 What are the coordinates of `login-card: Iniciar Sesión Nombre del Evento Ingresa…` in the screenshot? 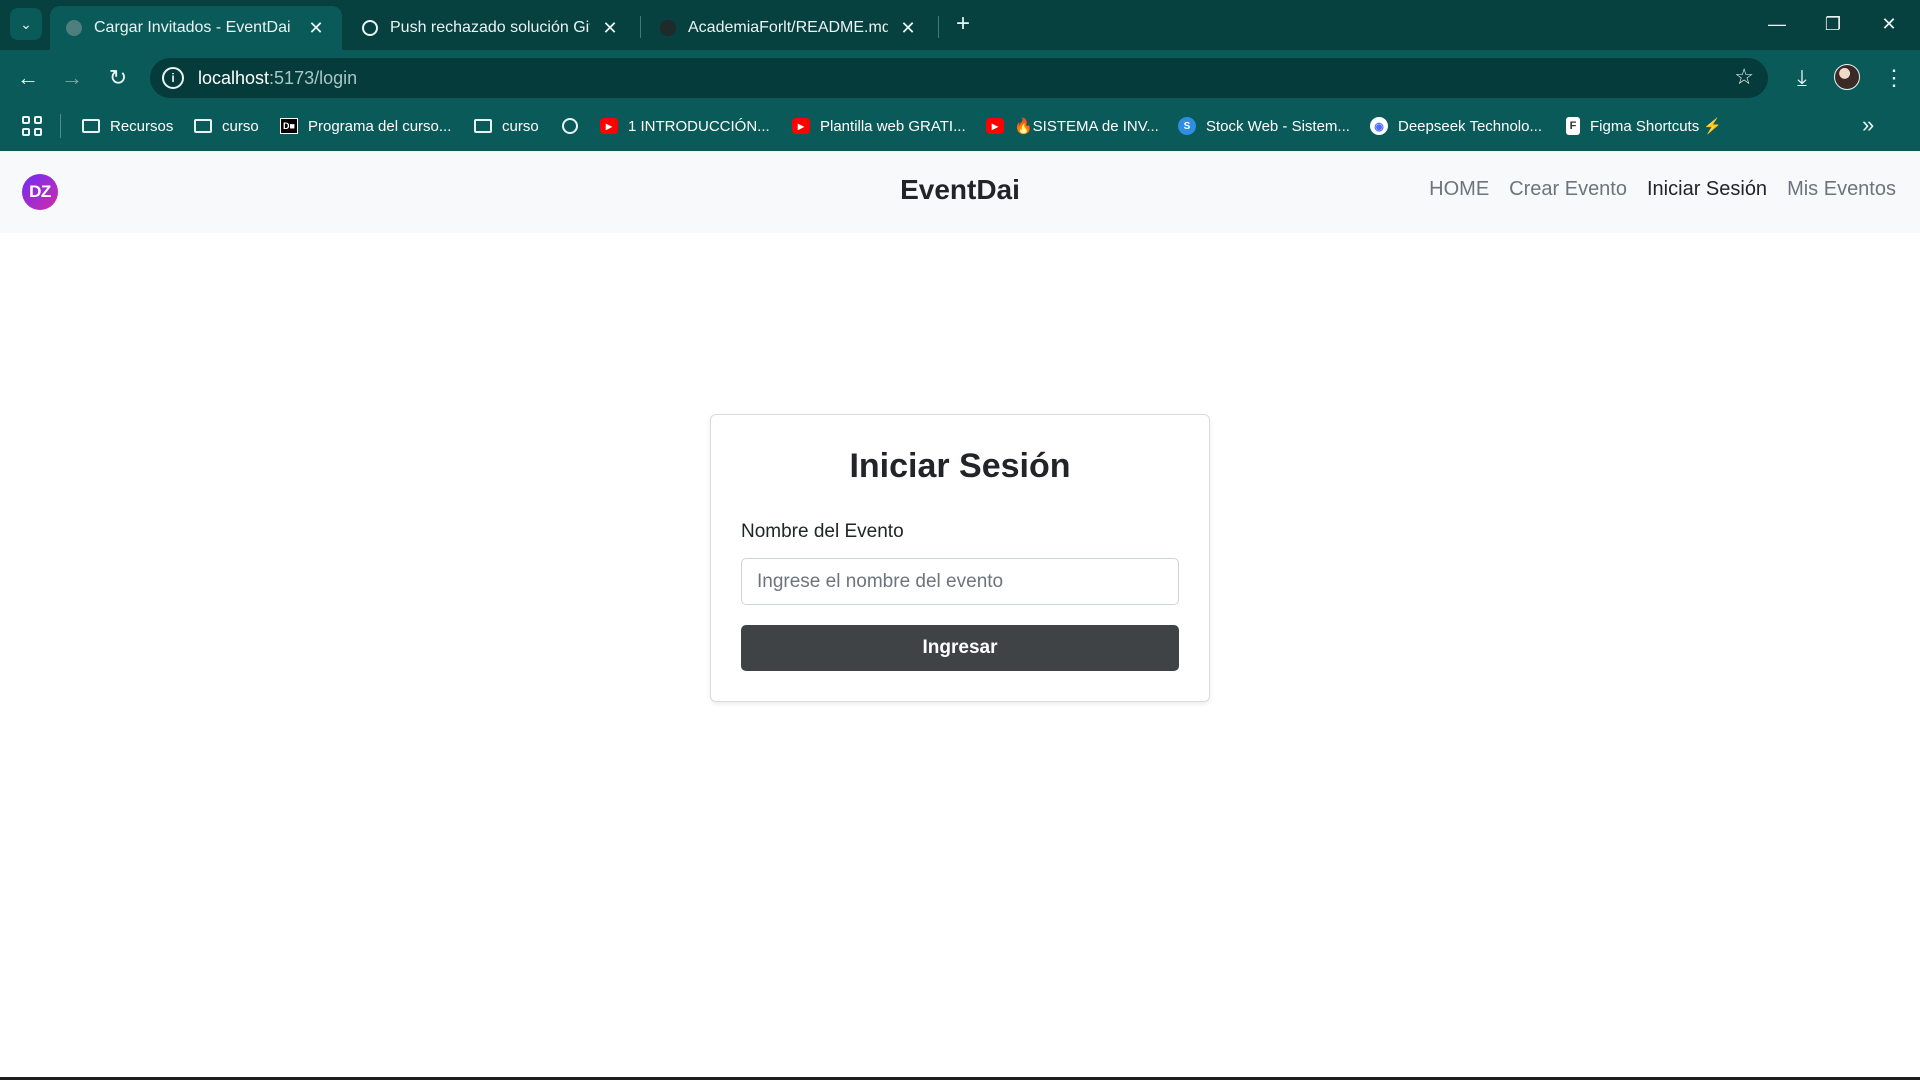 It's located at (960, 558).